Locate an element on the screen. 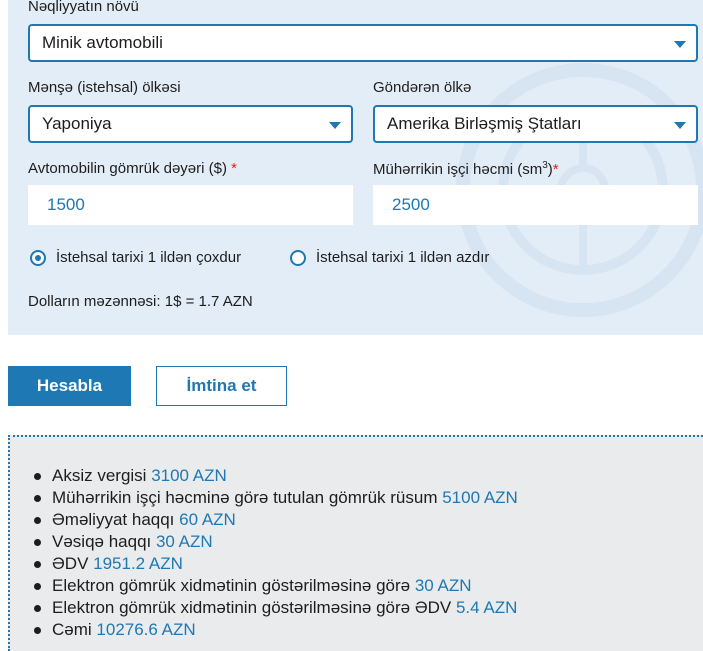  result-value: 1951.2 AZN is located at coordinates (138, 563).